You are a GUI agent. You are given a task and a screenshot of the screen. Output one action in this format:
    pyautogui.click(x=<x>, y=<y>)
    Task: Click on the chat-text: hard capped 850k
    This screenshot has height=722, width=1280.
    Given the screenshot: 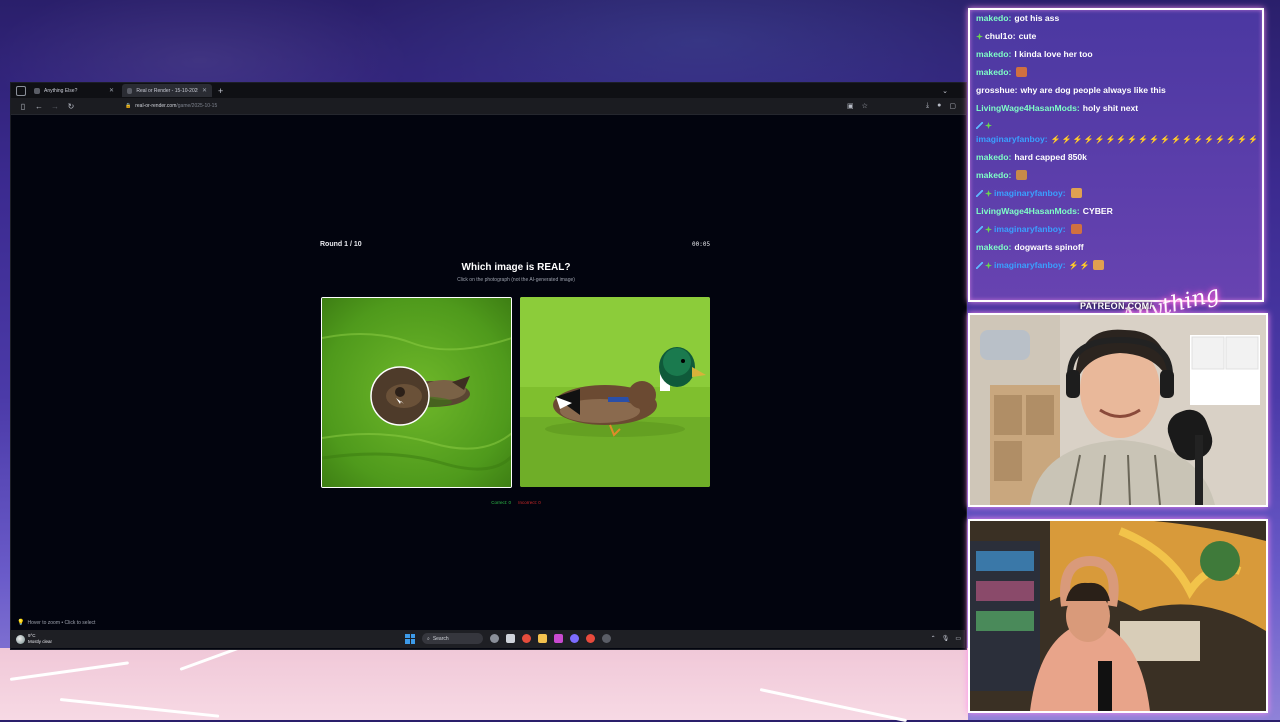 What is the action you would take?
    pyautogui.click(x=1050, y=157)
    